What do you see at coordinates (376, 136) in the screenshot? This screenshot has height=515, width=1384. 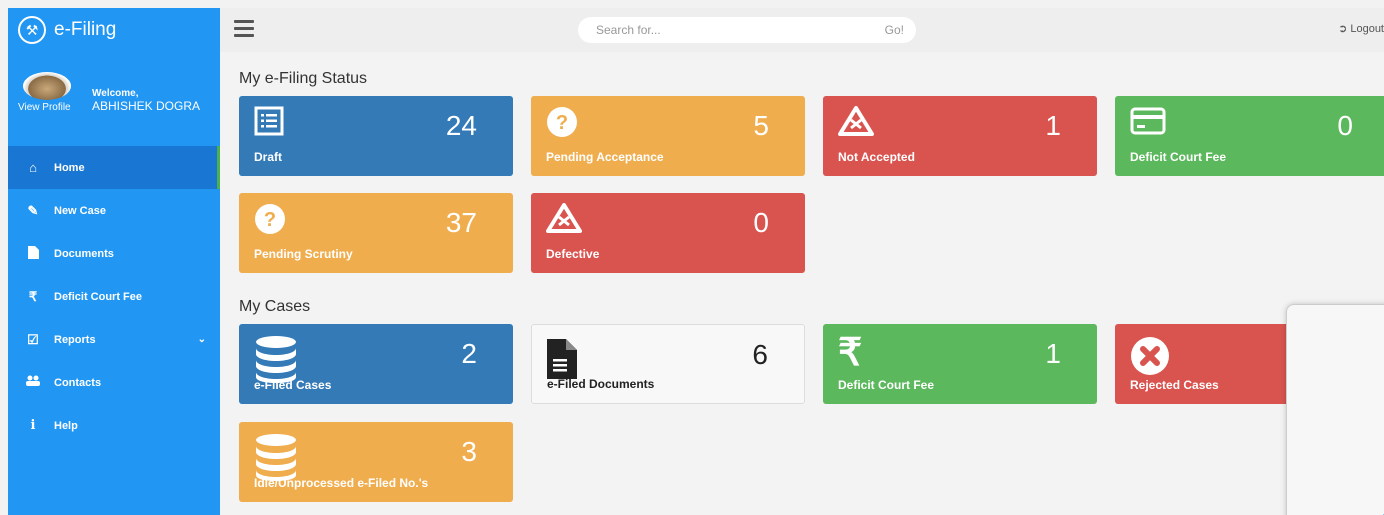 I see `status-tile-draft: 24 Draft` at bounding box center [376, 136].